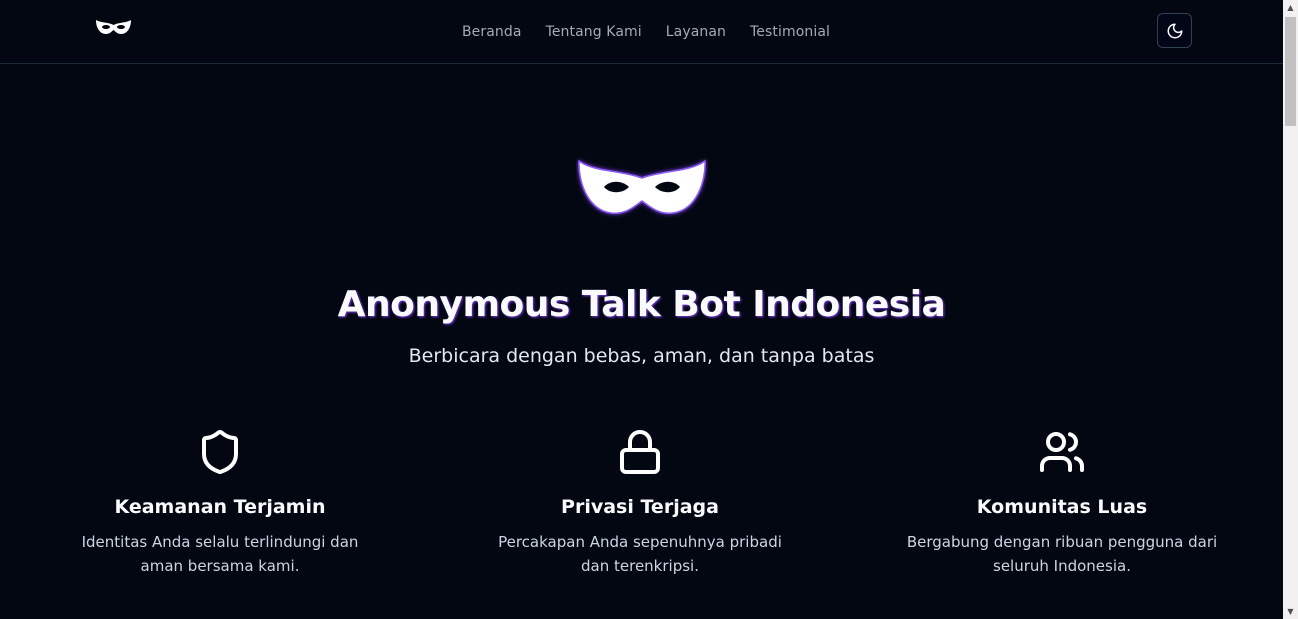  What do you see at coordinates (1290, 309) in the screenshot?
I see `vertical-scrollbar: ▲ ▼` at bounding box center [1290, 309].